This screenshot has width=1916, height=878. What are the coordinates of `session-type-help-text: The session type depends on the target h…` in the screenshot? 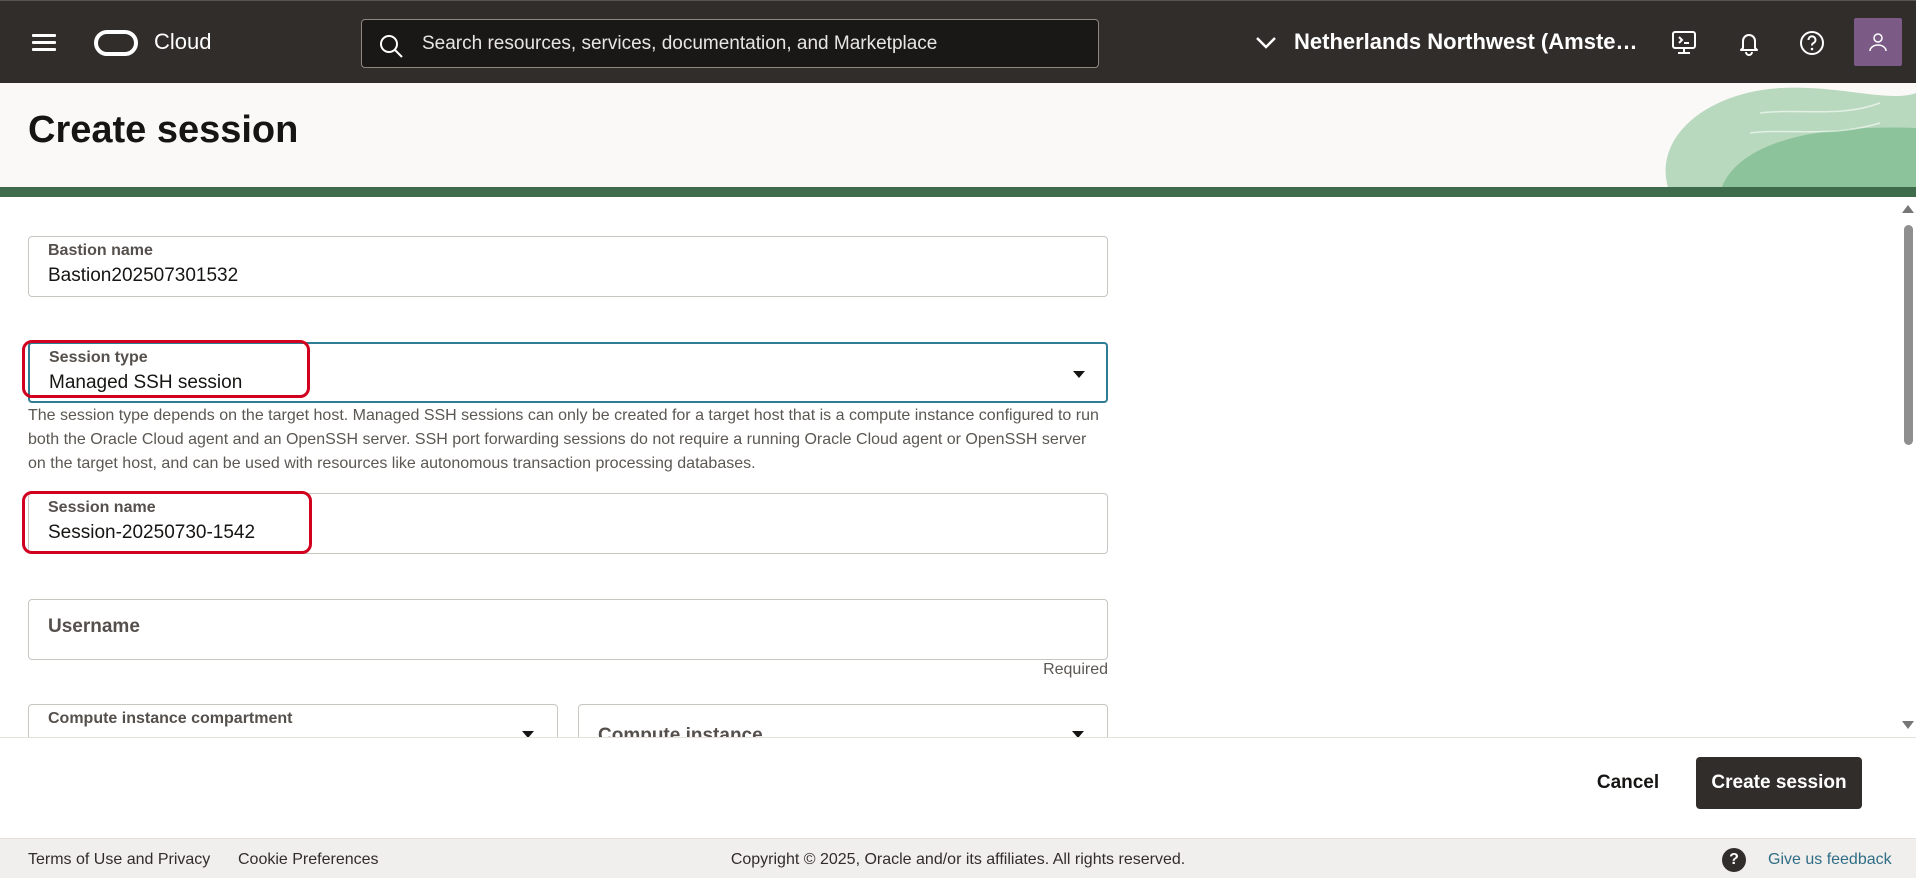 It's located at (563, 439).